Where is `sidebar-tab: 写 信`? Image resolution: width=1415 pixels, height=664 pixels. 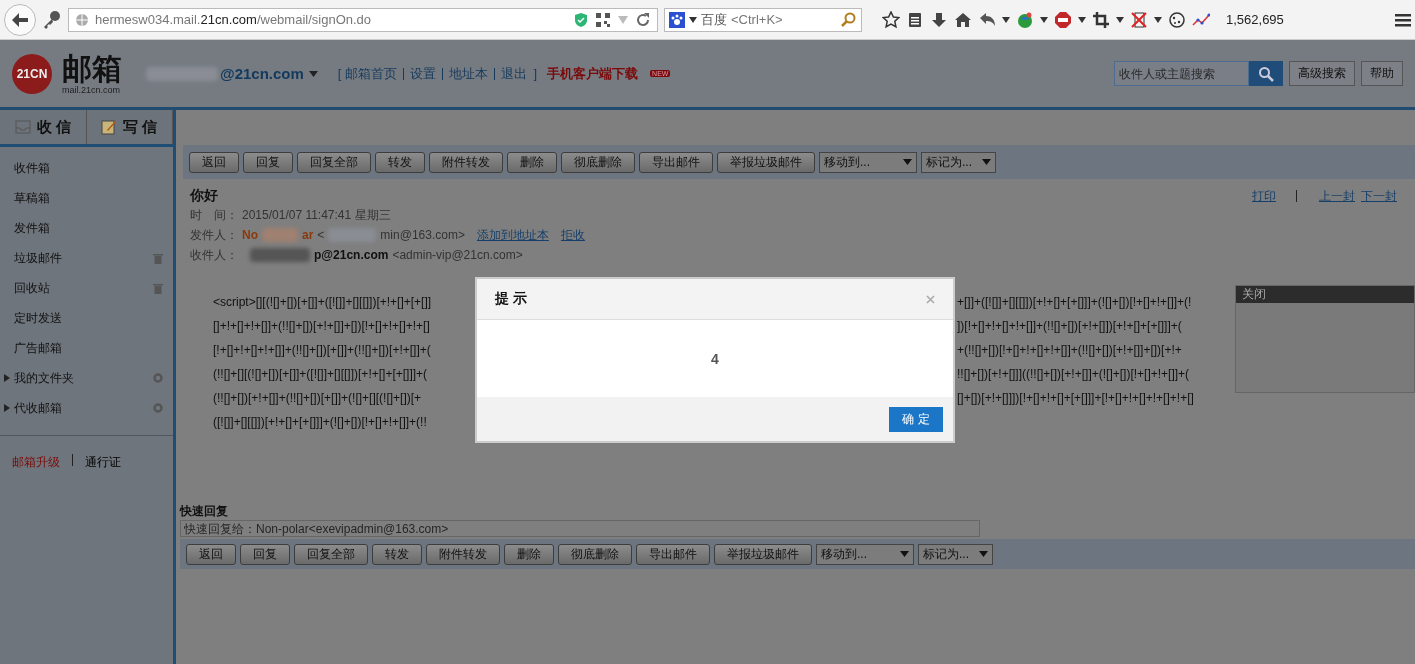 sidebar-tab: 写 信 is located at coordinates (129, 127).